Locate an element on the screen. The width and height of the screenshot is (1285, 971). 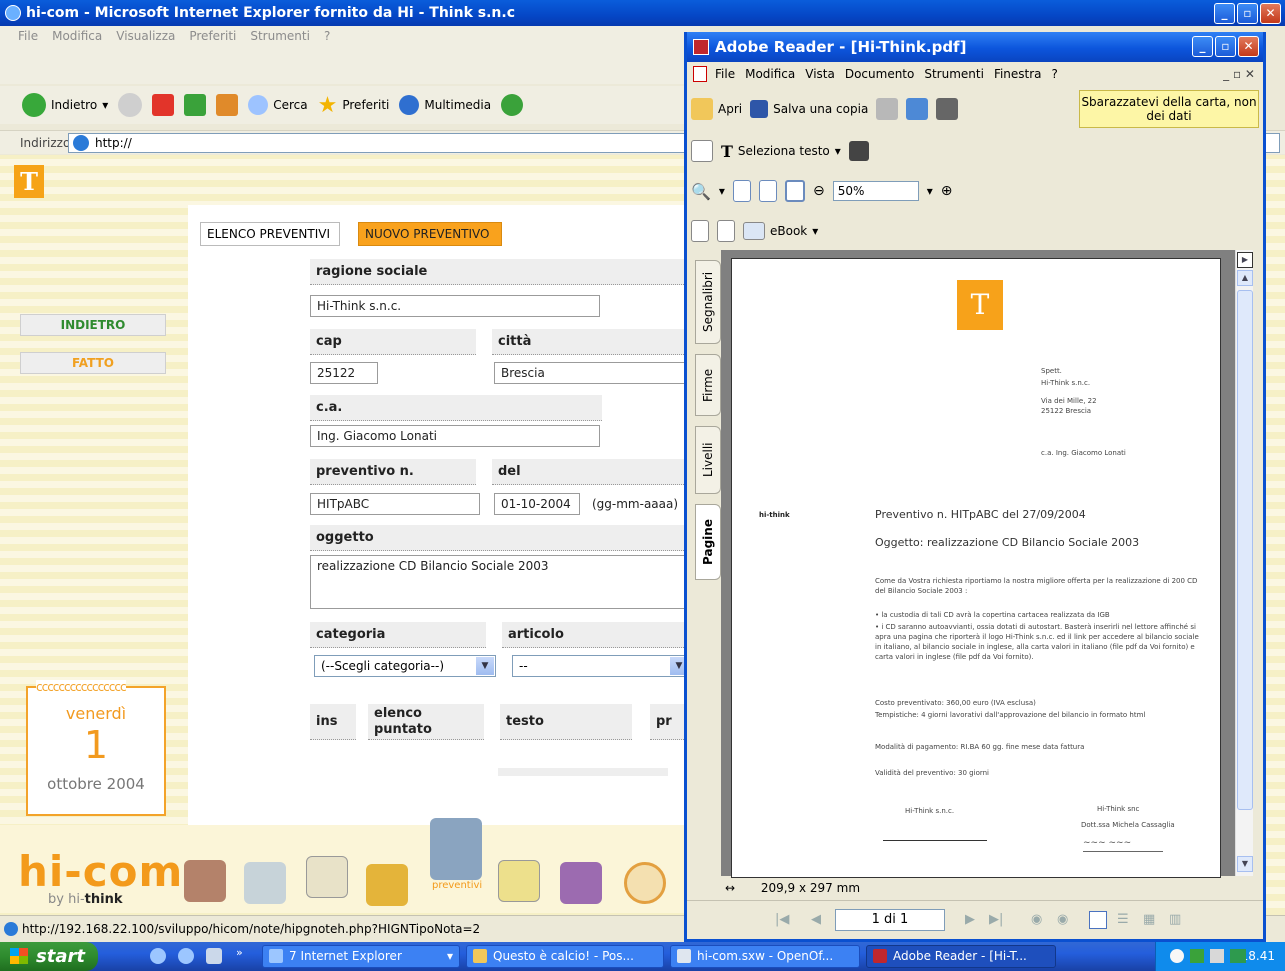
quicklaunch-desktop-icon is located at coordinates (214, 956).